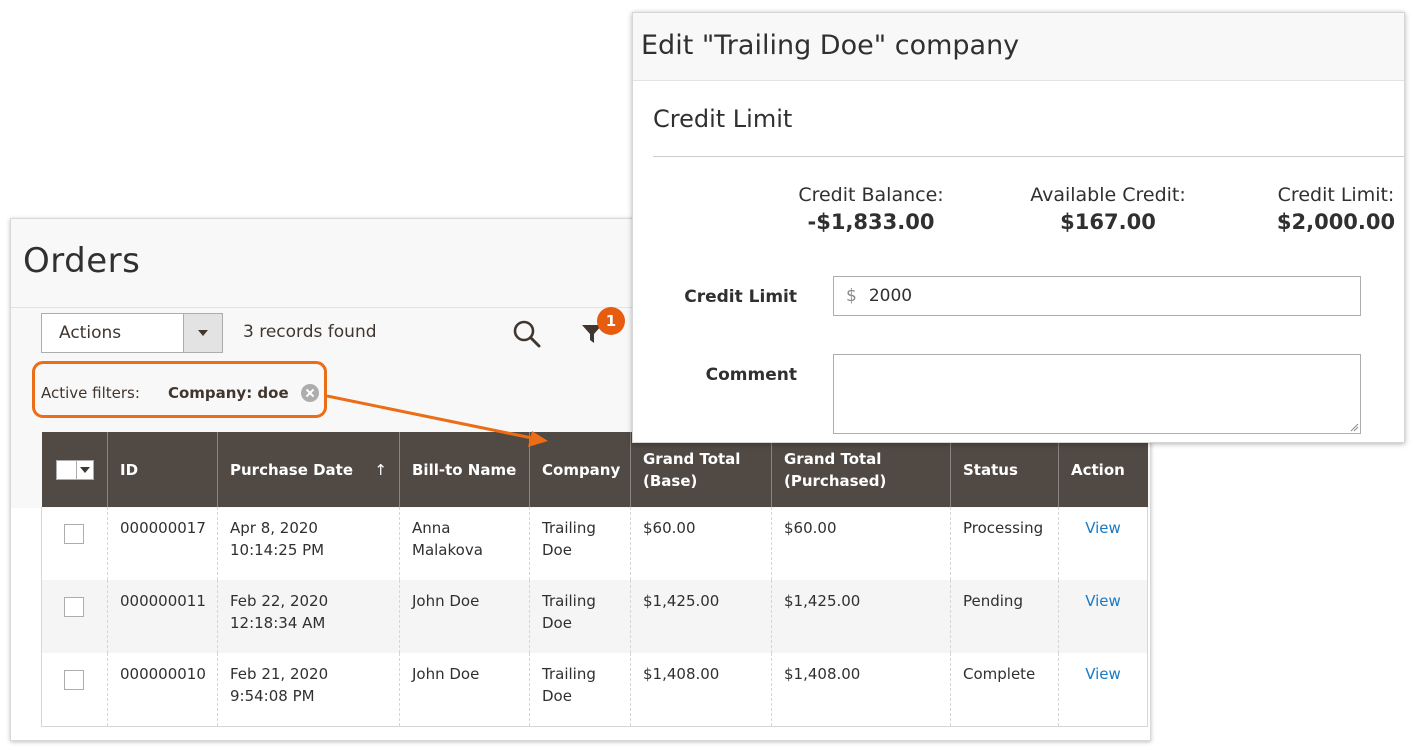  What do you see at coordinates (871, 195) in the screenshot?
I see `credit-balance-label: Credit Balance:` at bounding box center [871, 195].